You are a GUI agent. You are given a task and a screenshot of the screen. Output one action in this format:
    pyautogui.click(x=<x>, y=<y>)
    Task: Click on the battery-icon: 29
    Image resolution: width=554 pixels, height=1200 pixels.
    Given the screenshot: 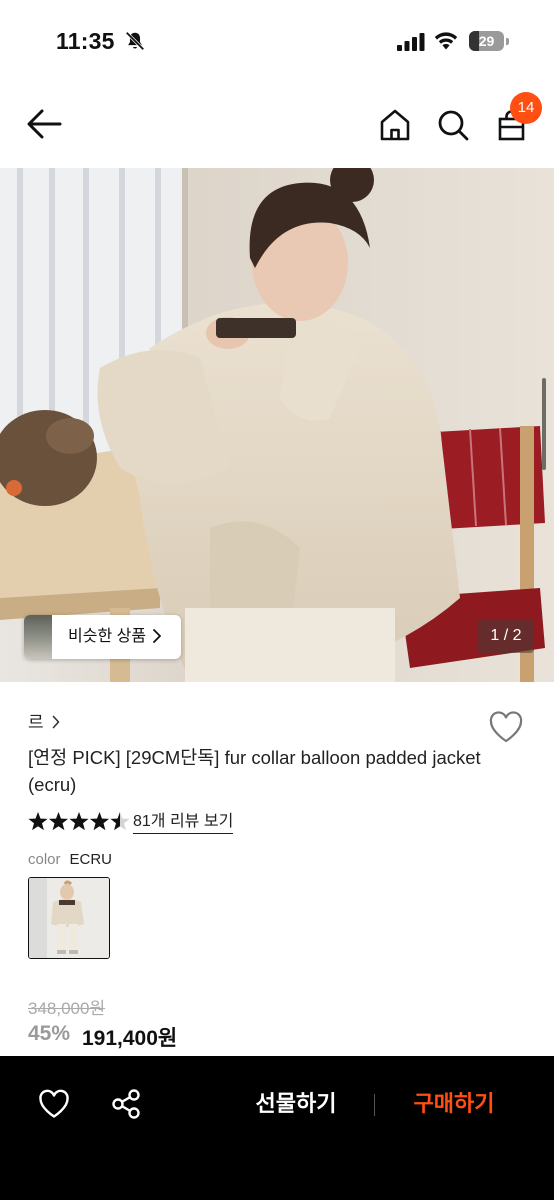 What is the action you would take?
    pyautogui.click(x=489, y=41)
    